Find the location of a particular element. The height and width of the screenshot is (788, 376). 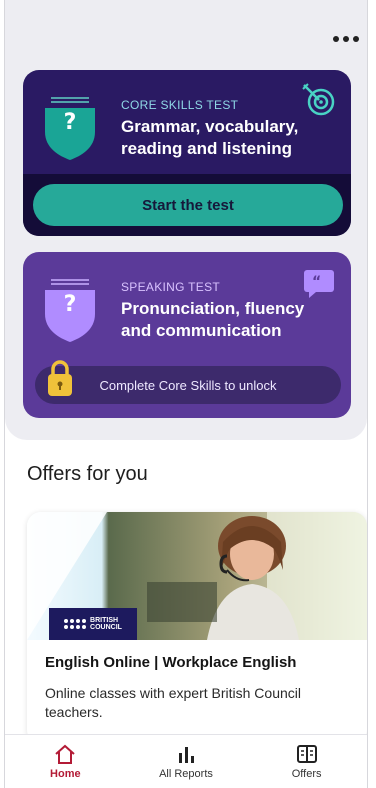

offers-section-title: Offers for you is located at coordinates (87, 474).